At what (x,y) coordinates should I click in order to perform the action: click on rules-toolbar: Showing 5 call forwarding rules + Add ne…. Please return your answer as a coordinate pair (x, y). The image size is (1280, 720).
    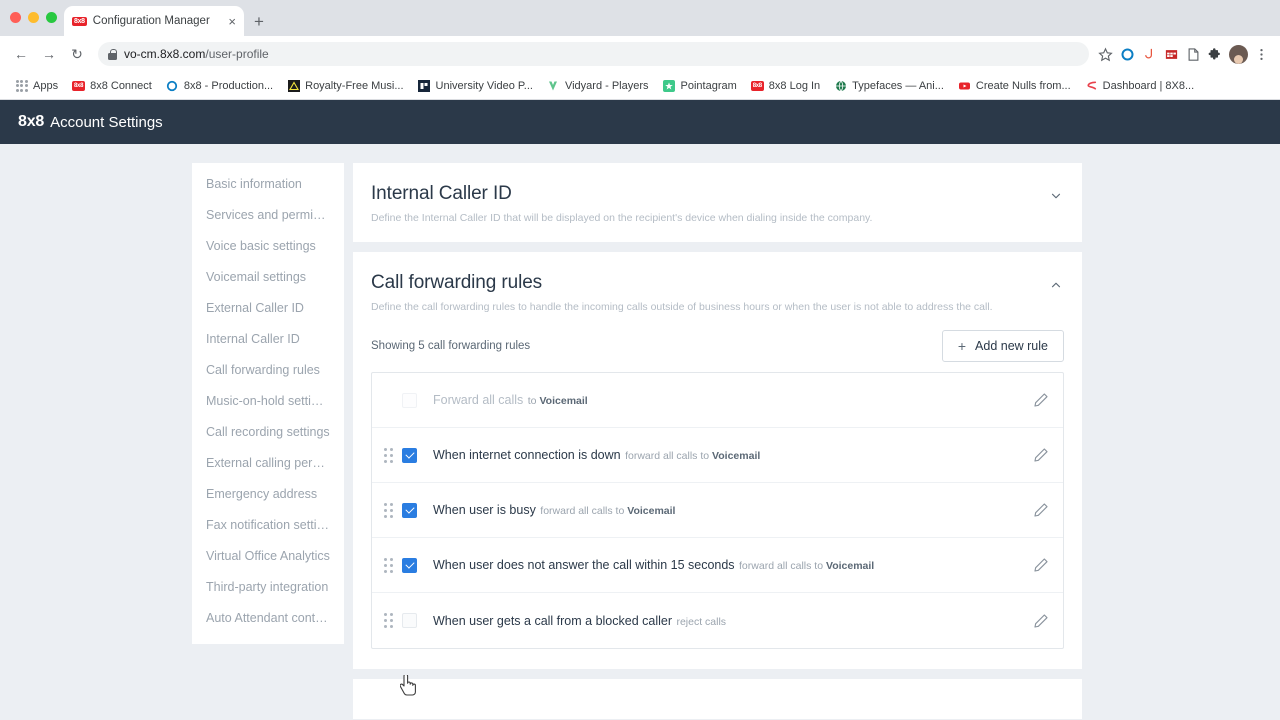
    Looking at the image, I should click on (717, 346).